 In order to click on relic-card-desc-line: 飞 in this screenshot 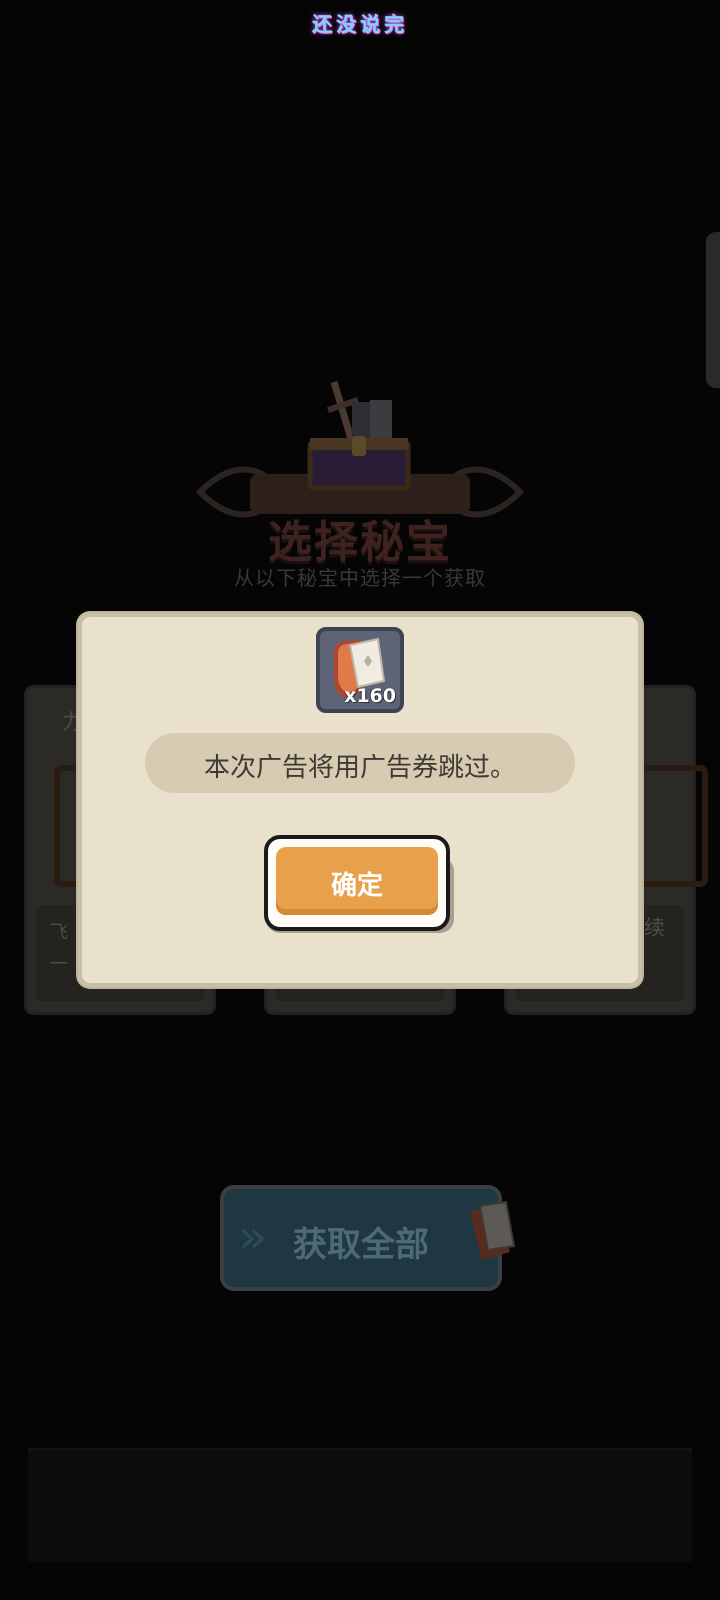, I will do `click(59, 932)`.